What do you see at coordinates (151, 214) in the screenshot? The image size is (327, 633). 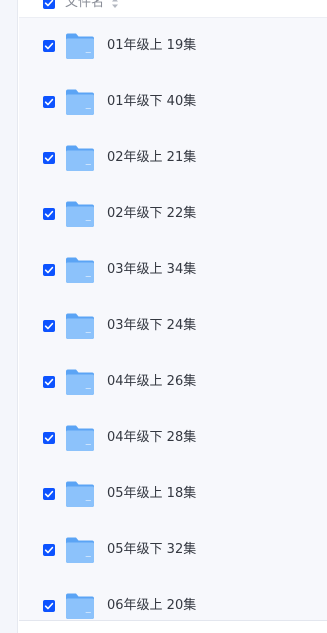 I see `file-name: 02年级下 22集` at bounding box center [151, 214].